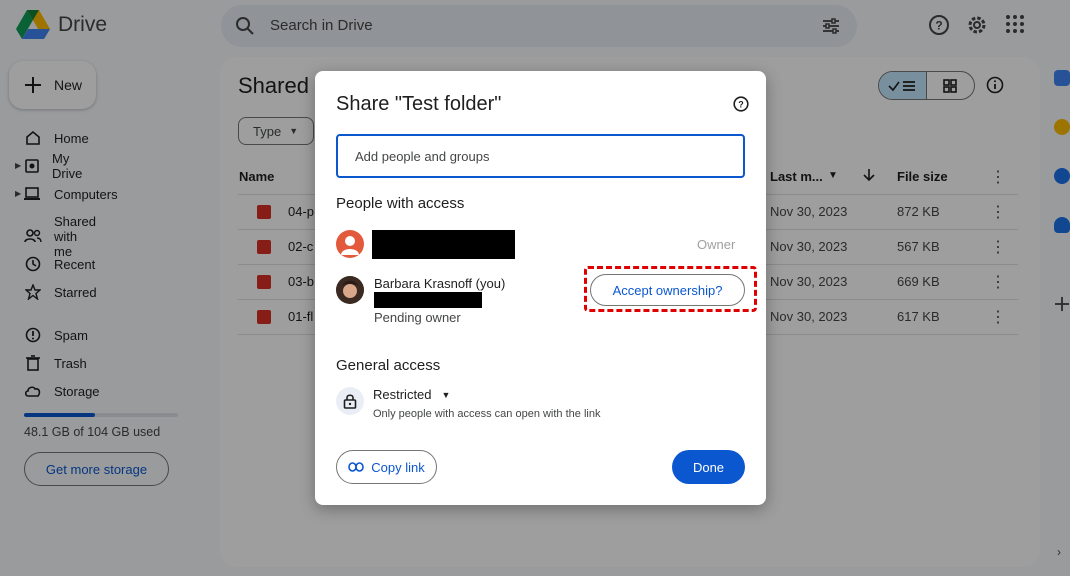 Image resolution: width=1070 pixels, height=576 pixels. What do you see at coordinates (667, 290) in the screenshot?
I see `accept-ownership-button: Accept ownership?` at bounding box center [667, 290].